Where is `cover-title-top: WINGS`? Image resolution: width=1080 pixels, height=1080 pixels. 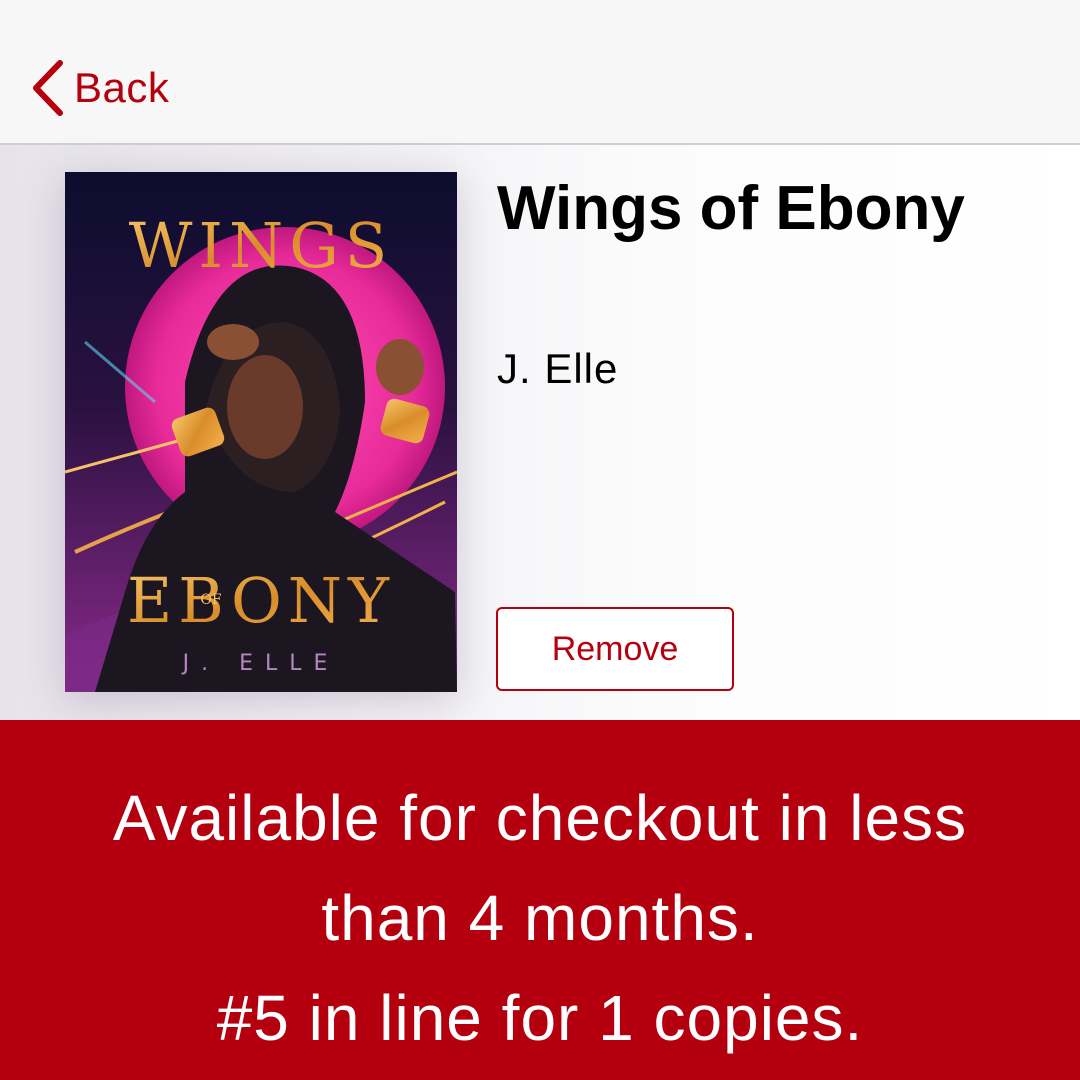
cover-title-top: WINGS is located at coordinates (261, 245).